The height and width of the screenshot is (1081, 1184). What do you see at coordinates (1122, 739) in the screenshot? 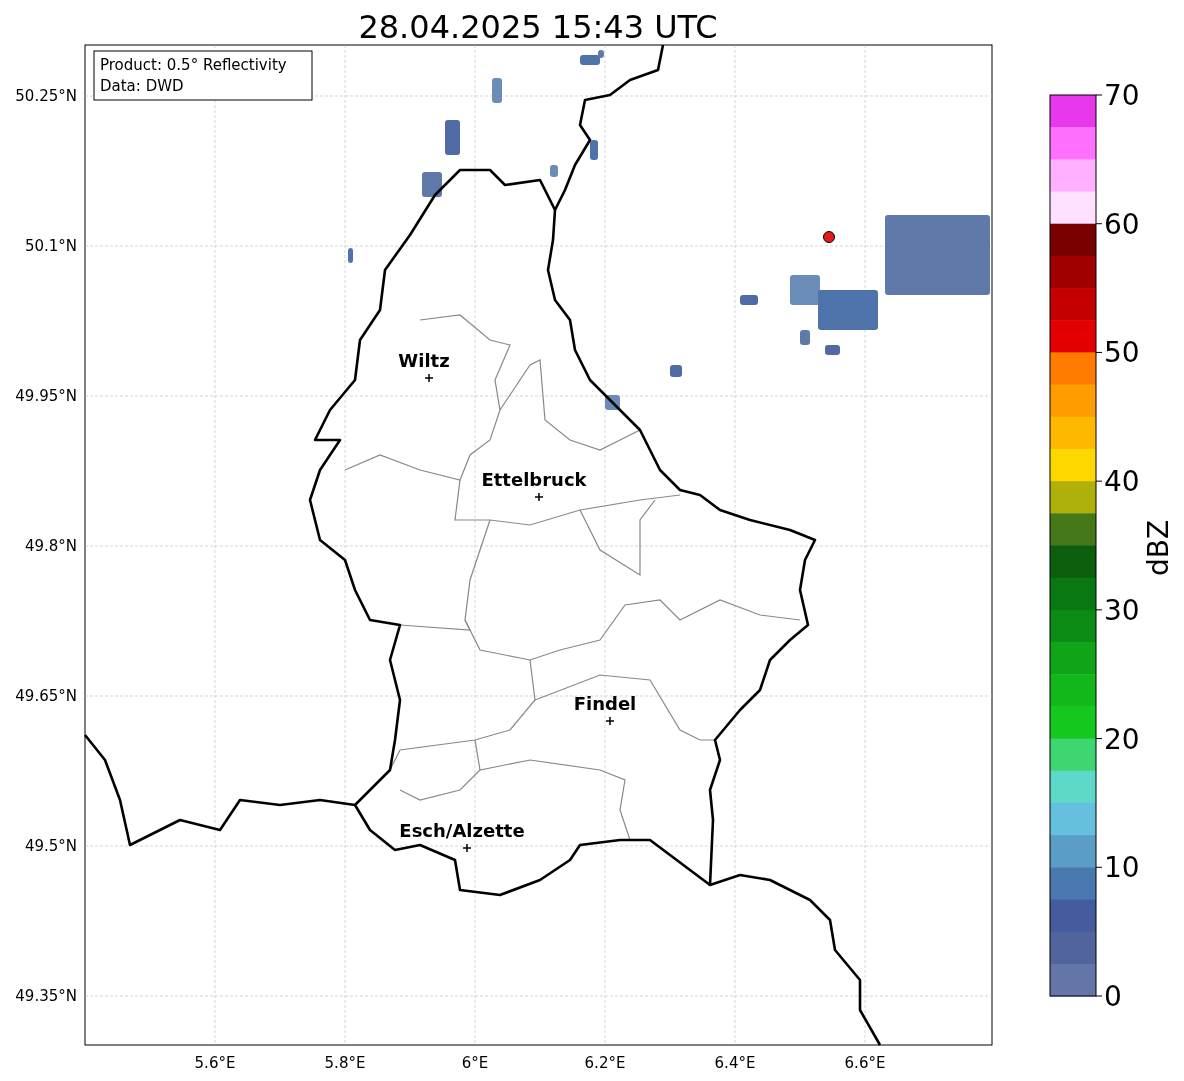
I see `colorbar-tick-label: 20` at bounding box center [1122, 739].